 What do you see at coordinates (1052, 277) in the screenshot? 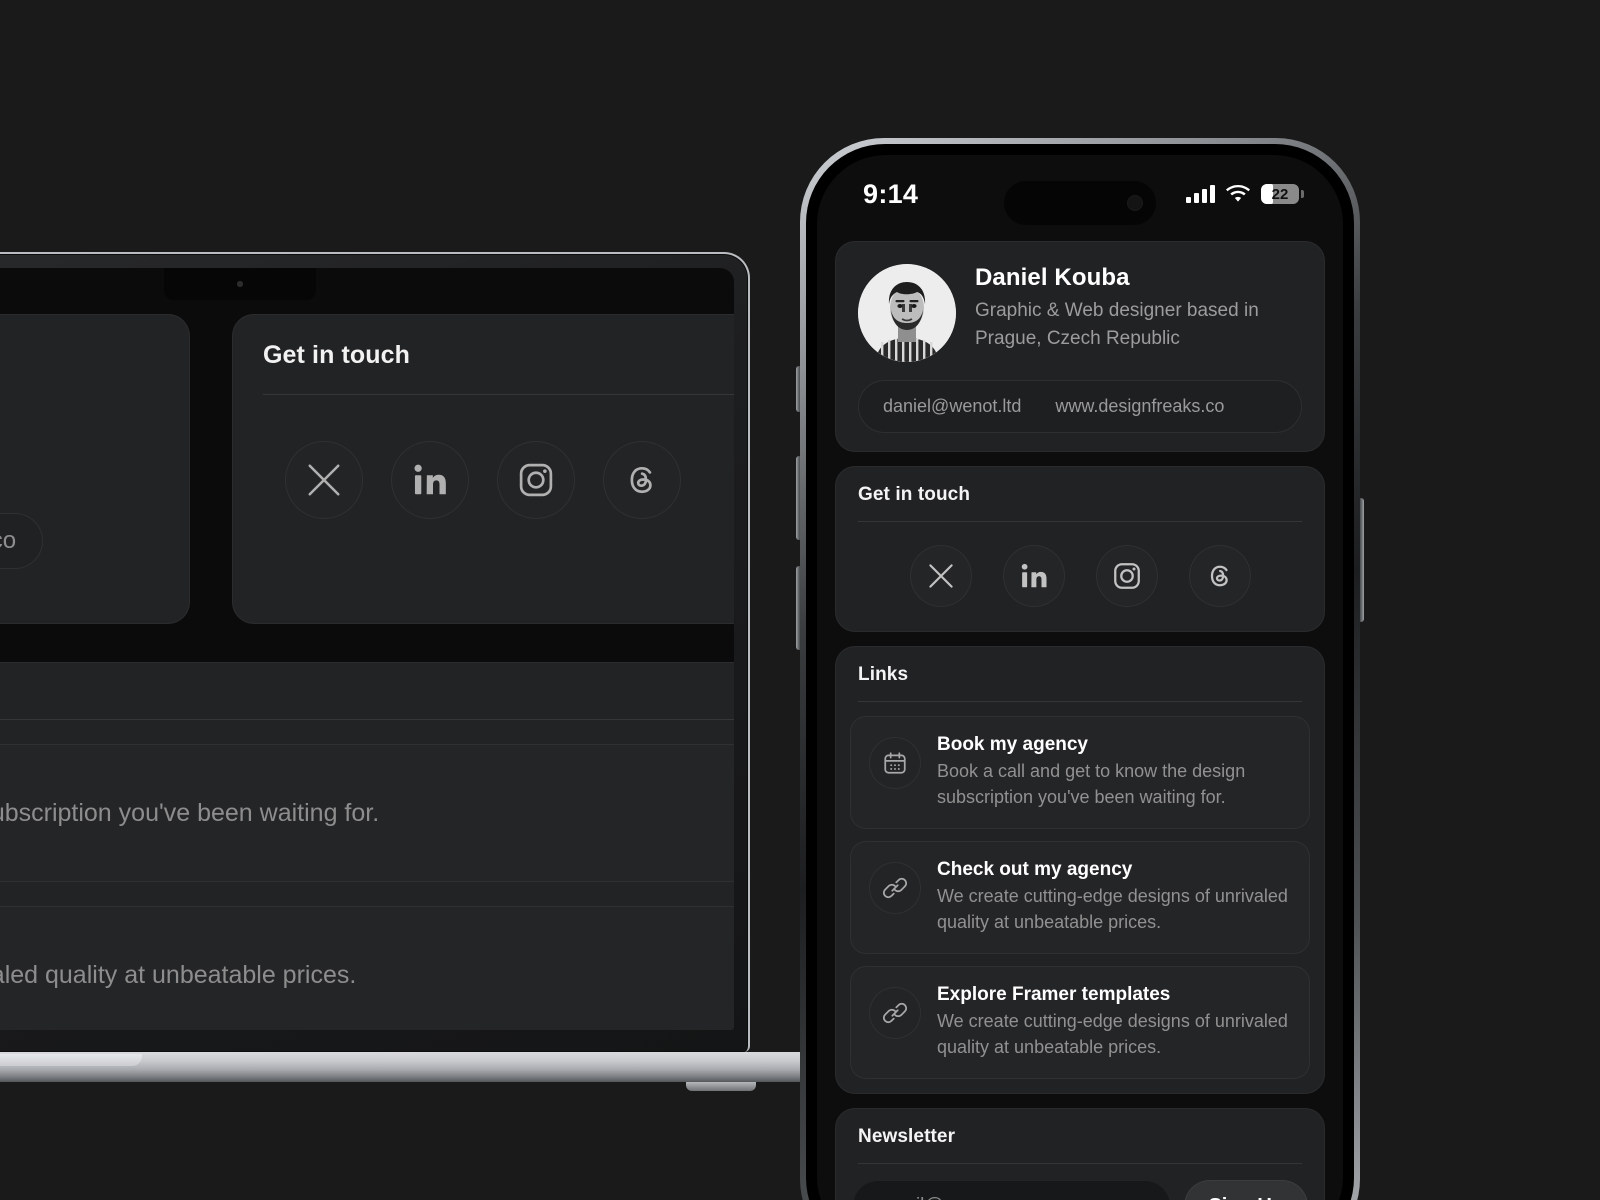
I see `profile-name: Daniel Kouba` at bounding box center [1052, 277].